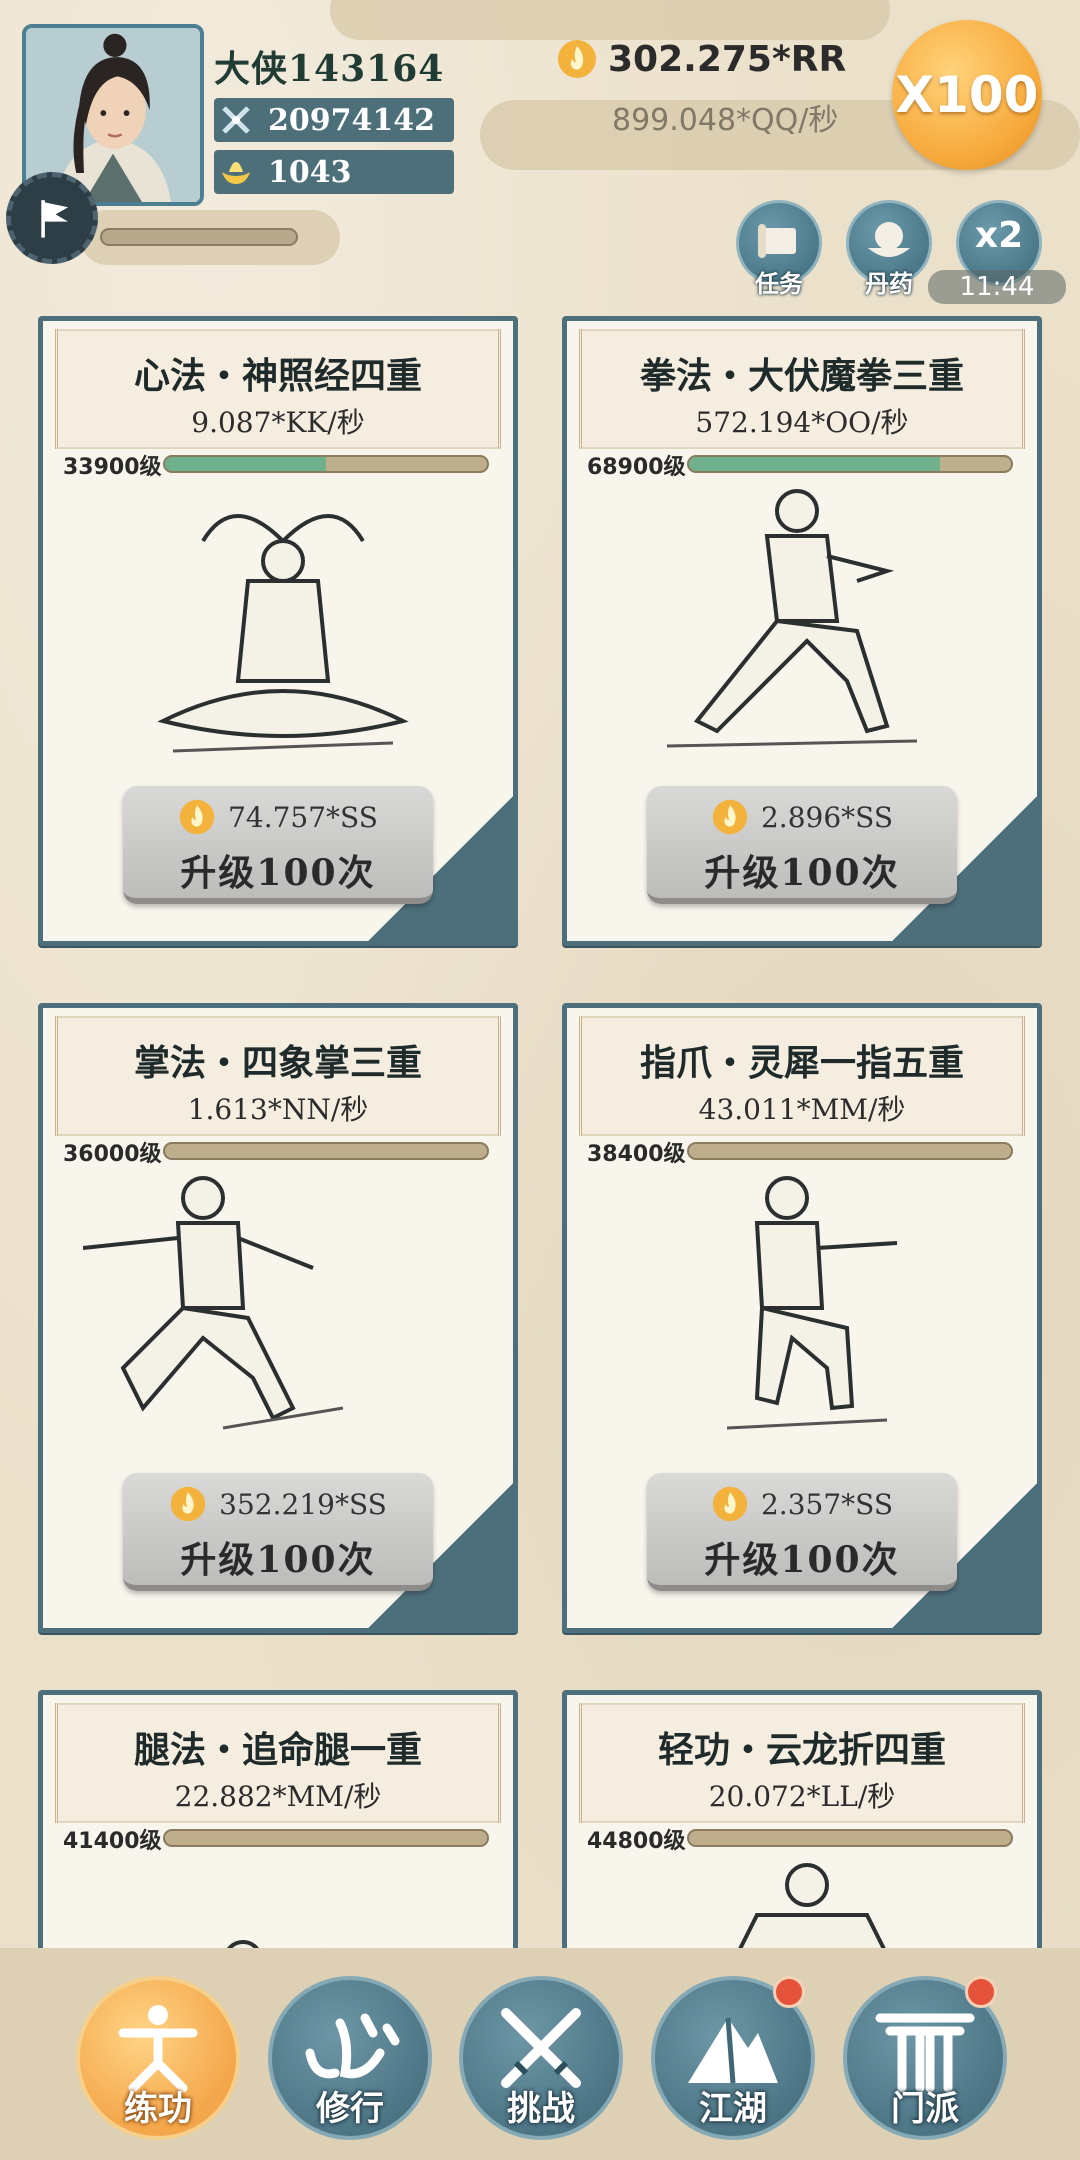  What do you see at coordinates (636, 1841) in the screenshot?
I see `skill-level: 44800级` at bounding box center [636, 1841].